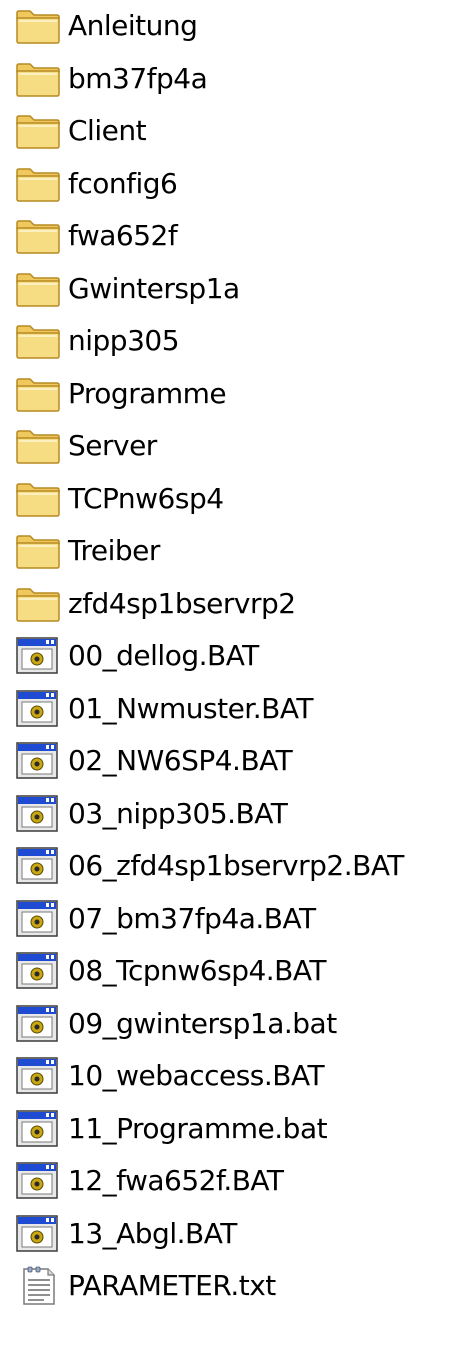 The image size is (466, 1356). I want to click on file-item: PARAMETER.txt, so click(233, 1286).